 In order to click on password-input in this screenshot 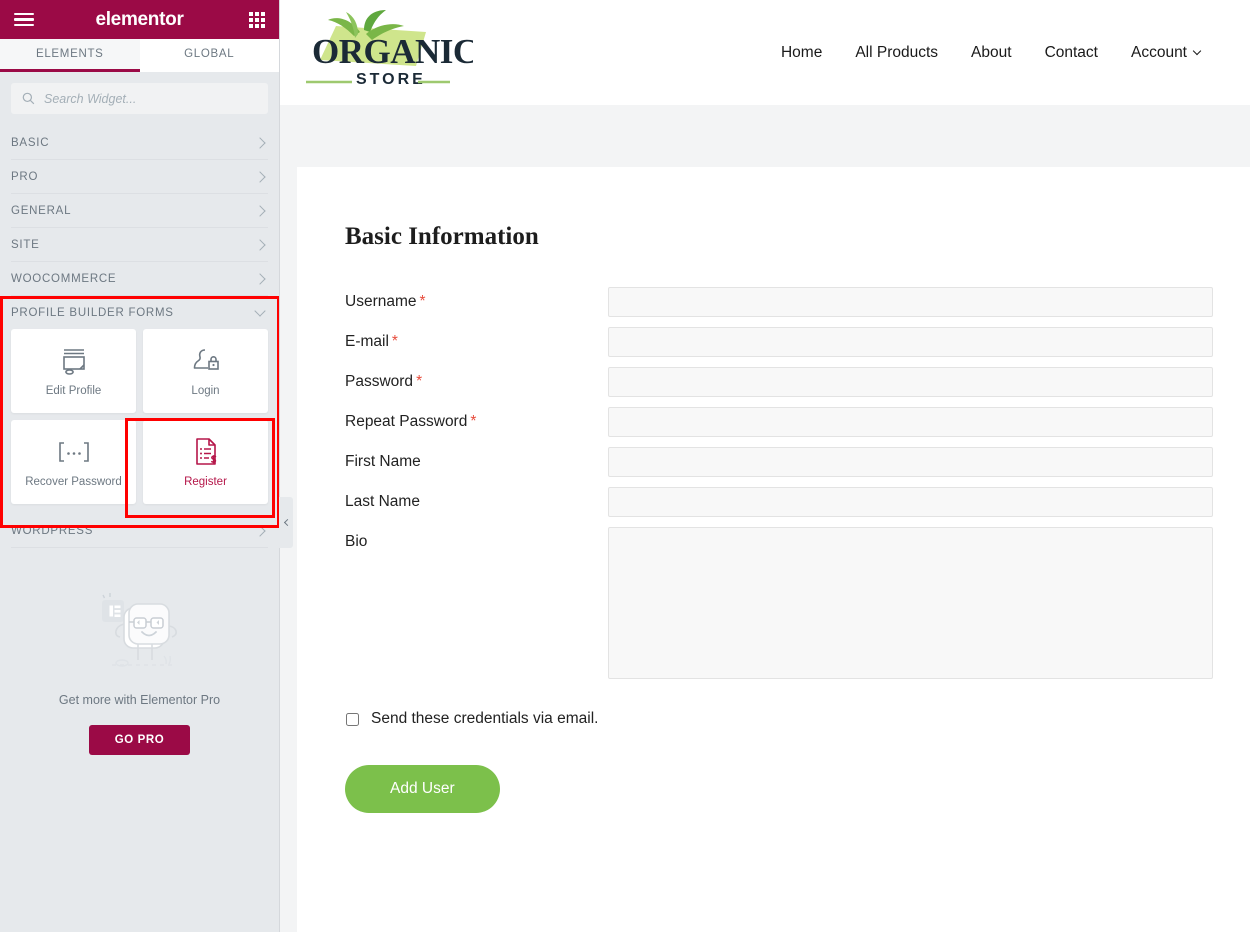, I will do `click(910, 382)`.